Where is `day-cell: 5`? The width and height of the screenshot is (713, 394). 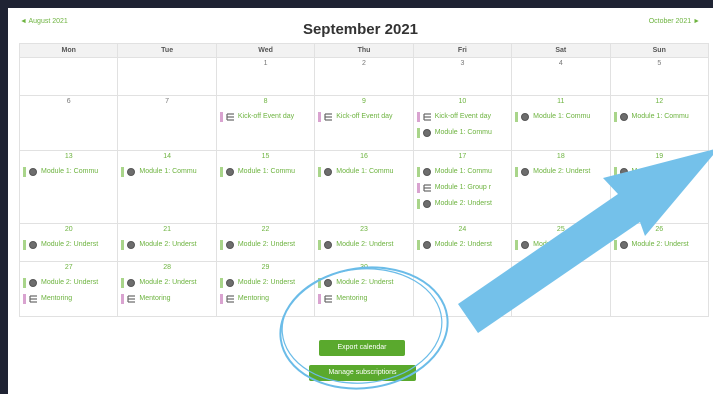
day-cell: 5 is located at coordinates (659, 76).